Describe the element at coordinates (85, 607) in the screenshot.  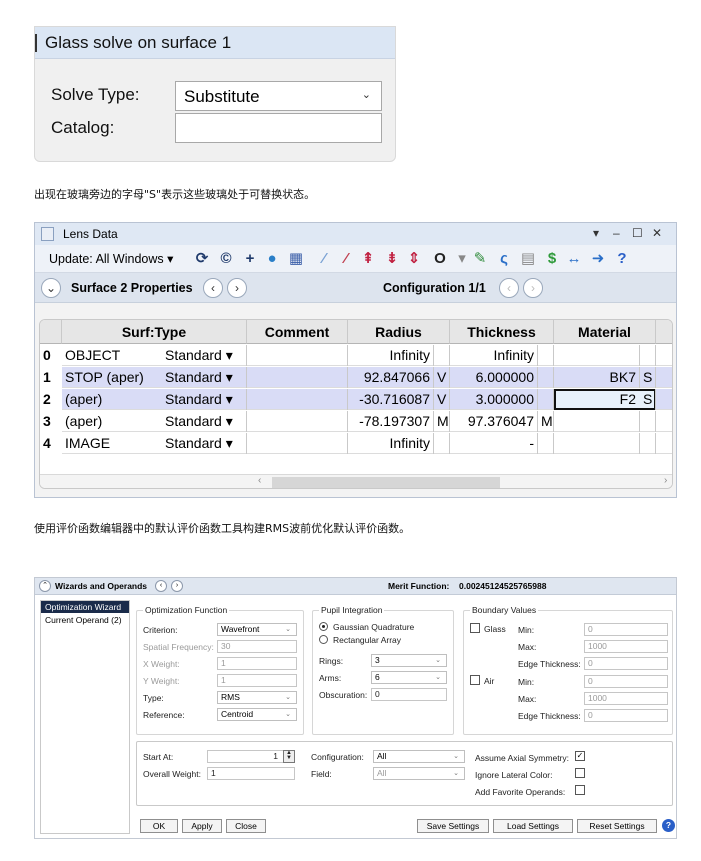
I see `sidebar-item-optimization-wizard: Optimization Wizard` at that location.